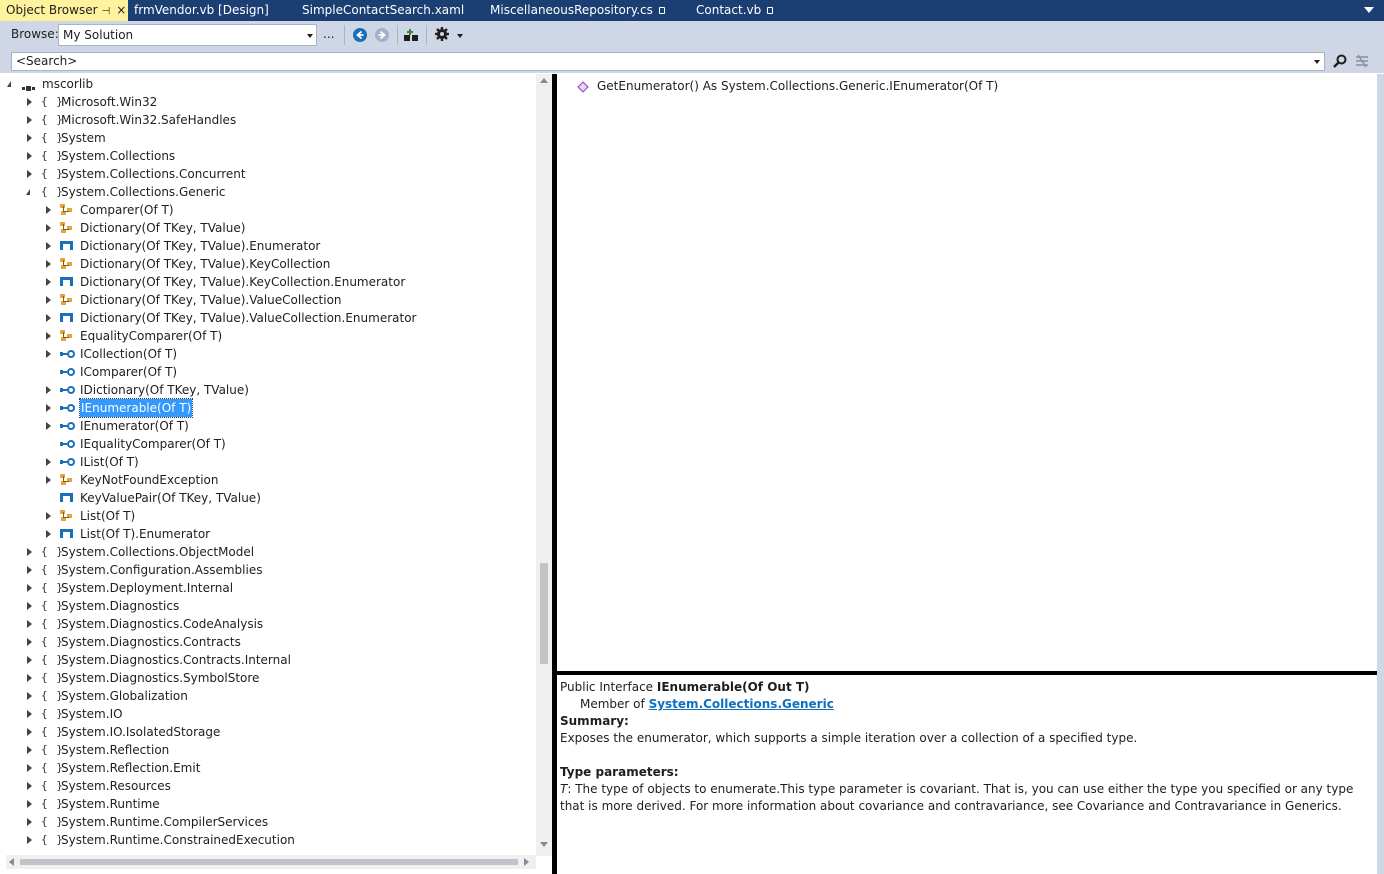  I want to click on namespace-node: { } System.Collections, so click(271, 156).